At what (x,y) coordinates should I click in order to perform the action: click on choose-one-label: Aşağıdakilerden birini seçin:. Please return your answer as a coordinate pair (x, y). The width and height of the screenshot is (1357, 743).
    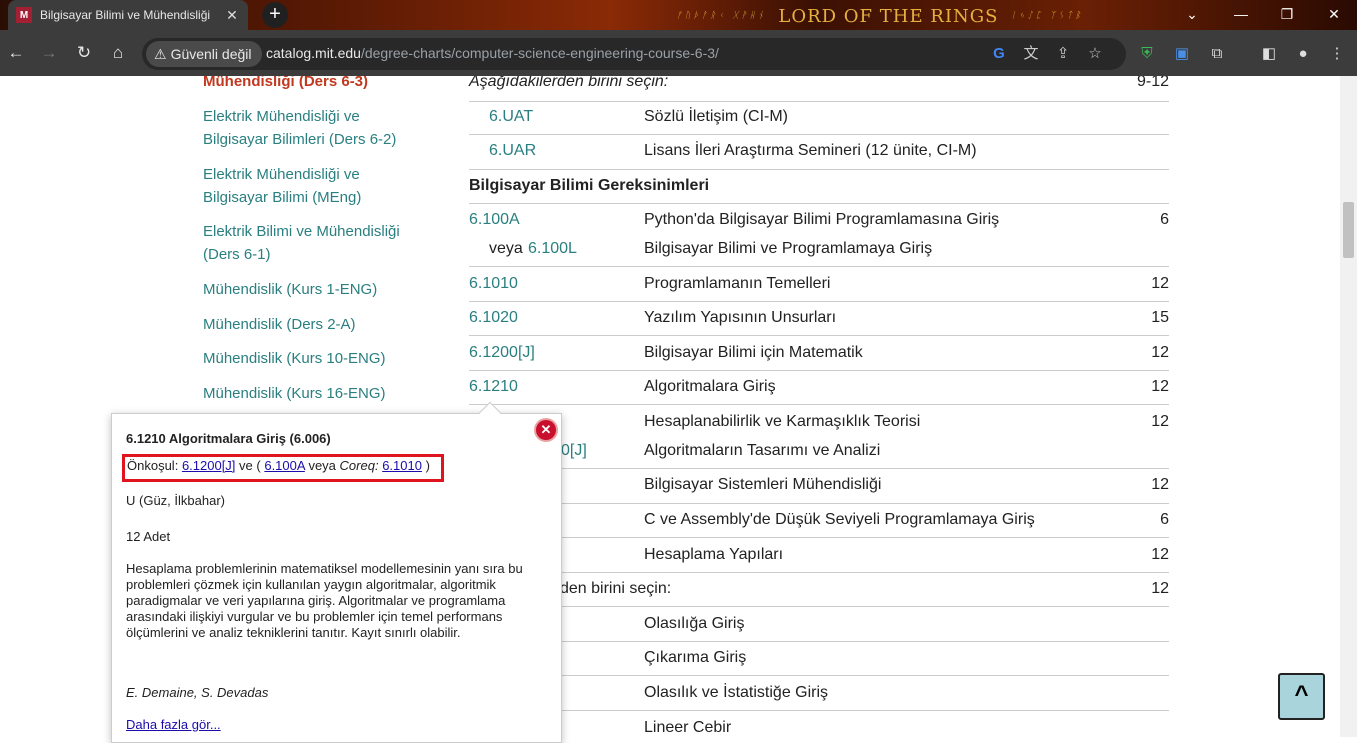
    Looking at the image, I should click on (569, 83).